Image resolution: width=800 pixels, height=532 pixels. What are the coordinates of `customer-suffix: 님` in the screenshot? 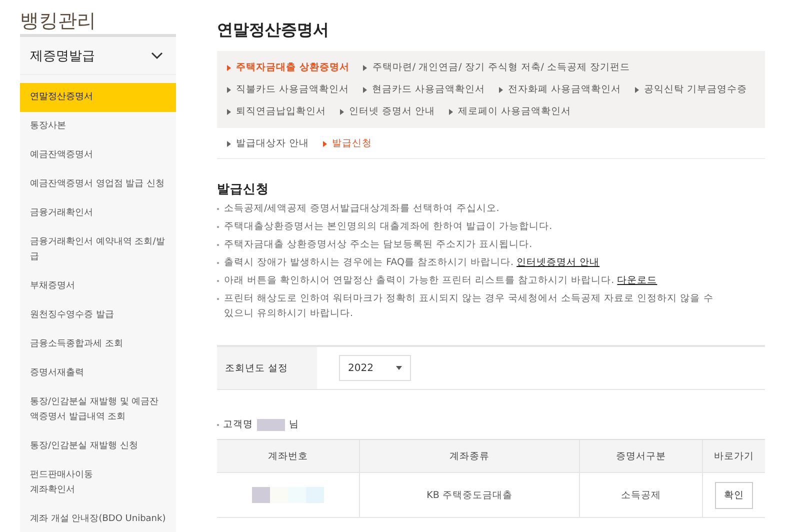 It's located at (294, 424).